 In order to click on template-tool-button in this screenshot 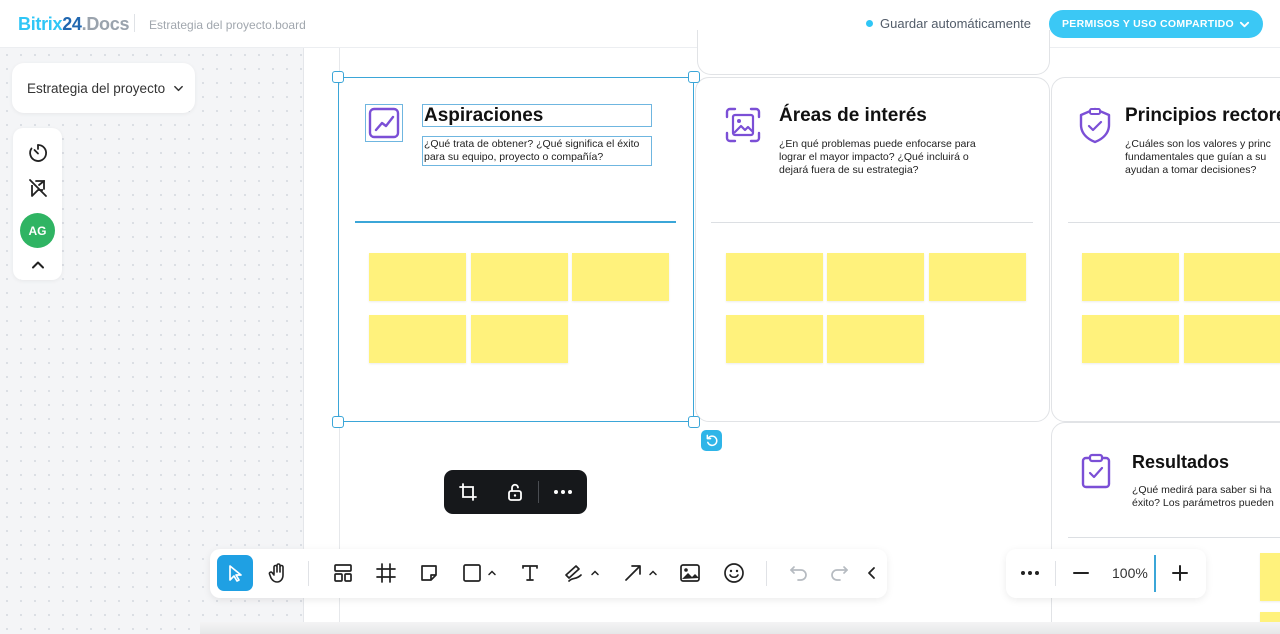, I will do `click(343, 573)`.